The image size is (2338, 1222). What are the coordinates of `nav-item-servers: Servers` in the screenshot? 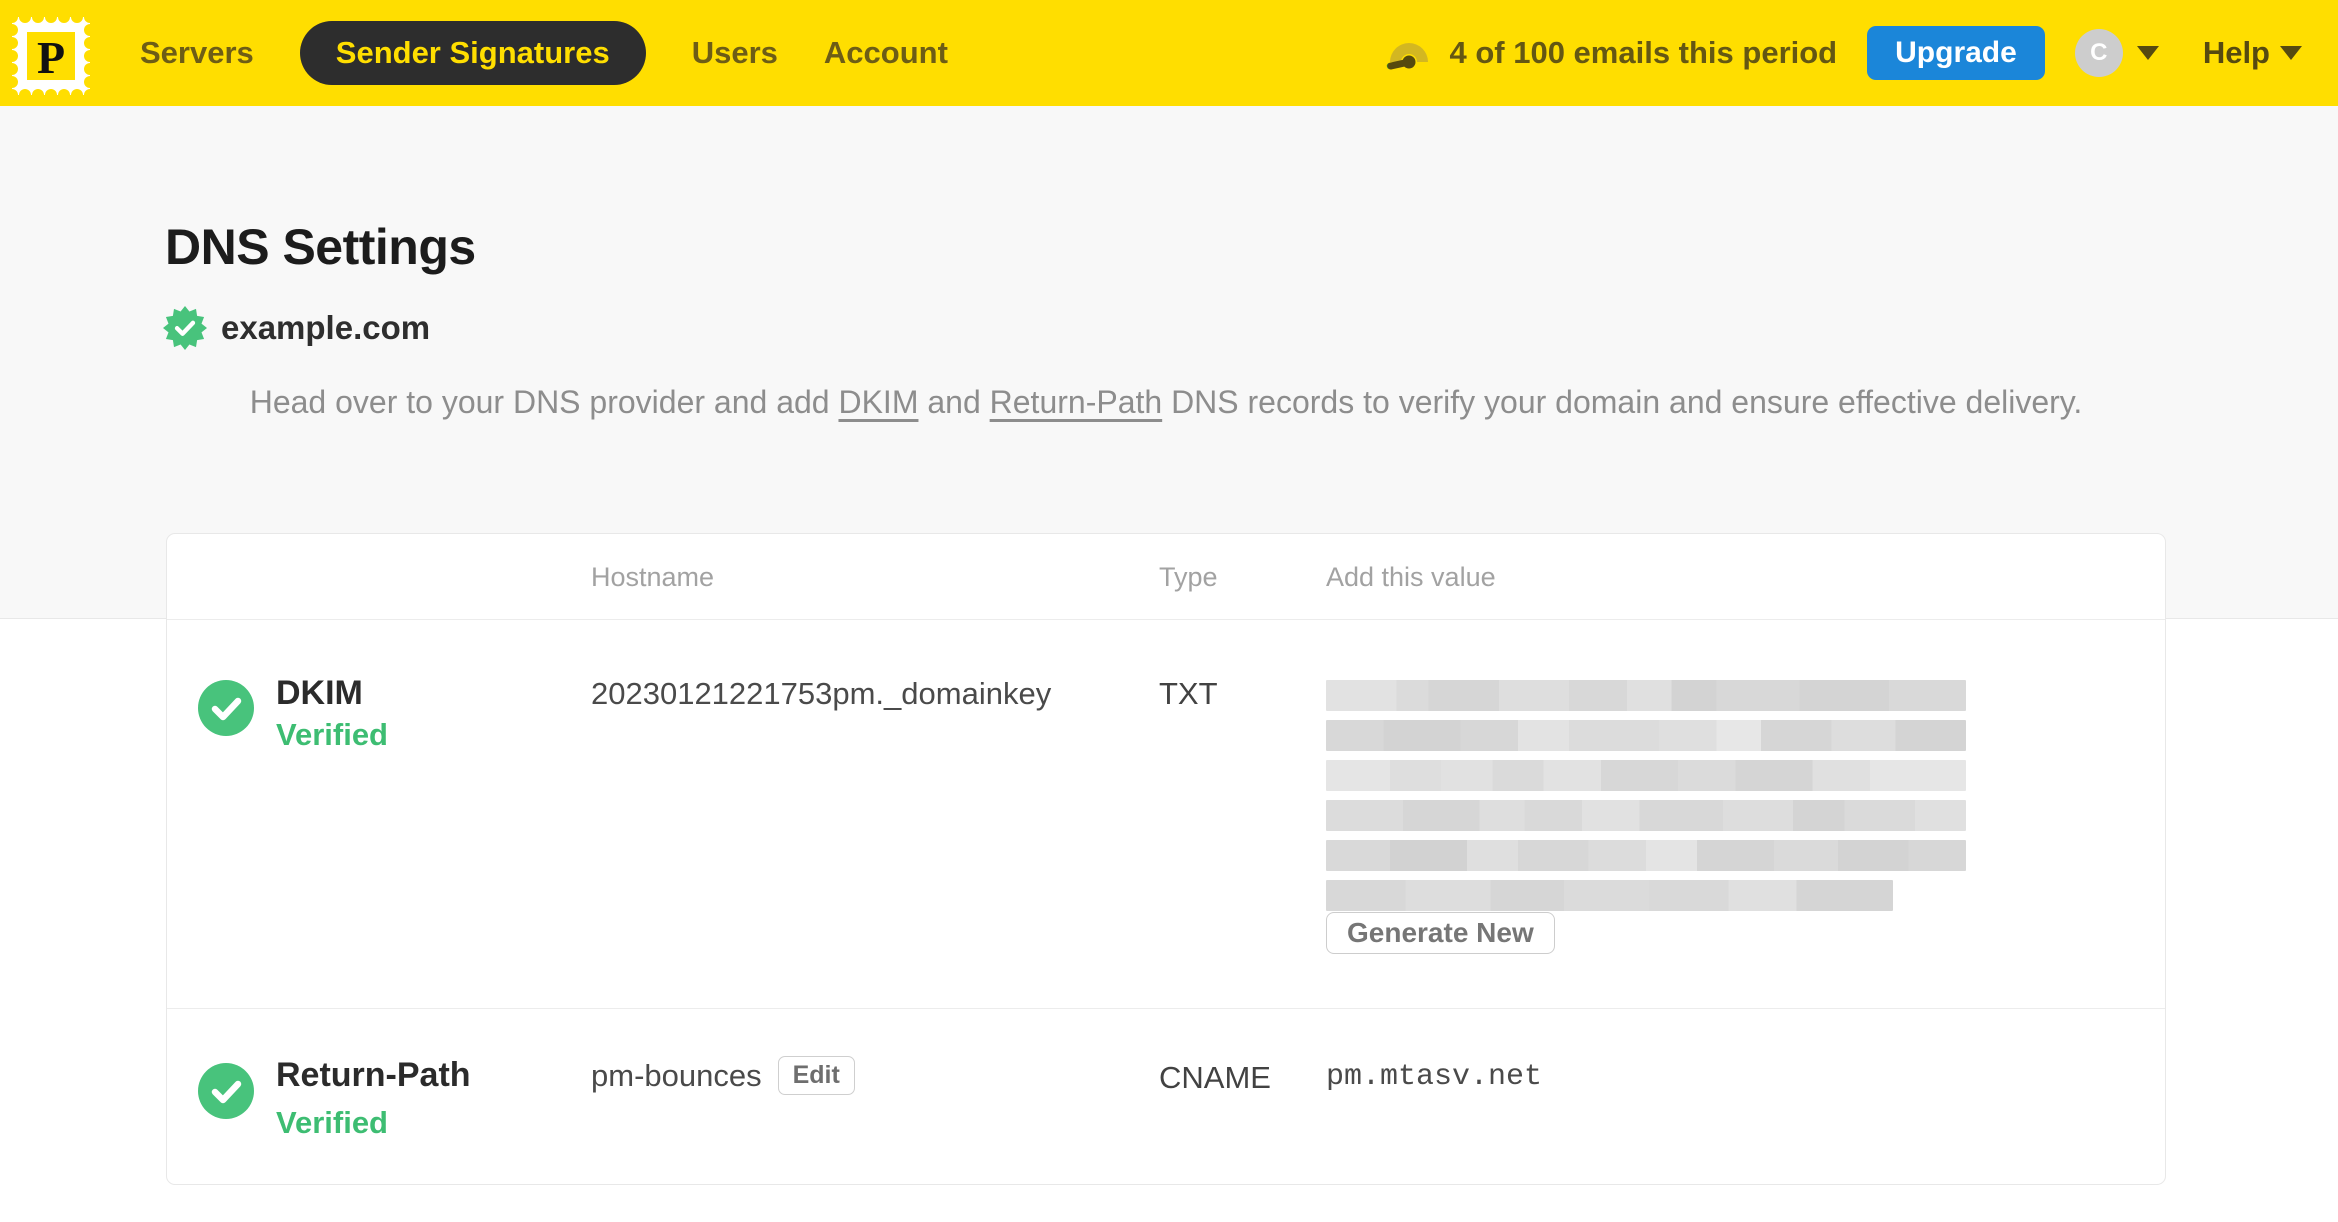 It's located at (197, 53).